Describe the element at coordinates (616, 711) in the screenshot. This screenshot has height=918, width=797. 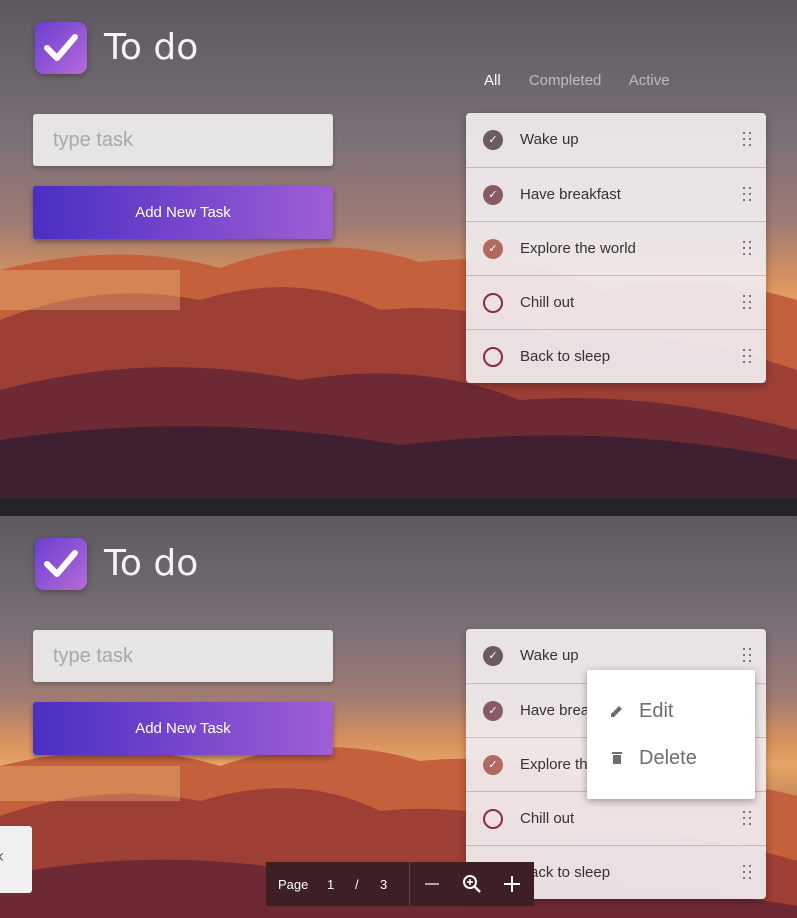
I see `pencil-icon` at that location.